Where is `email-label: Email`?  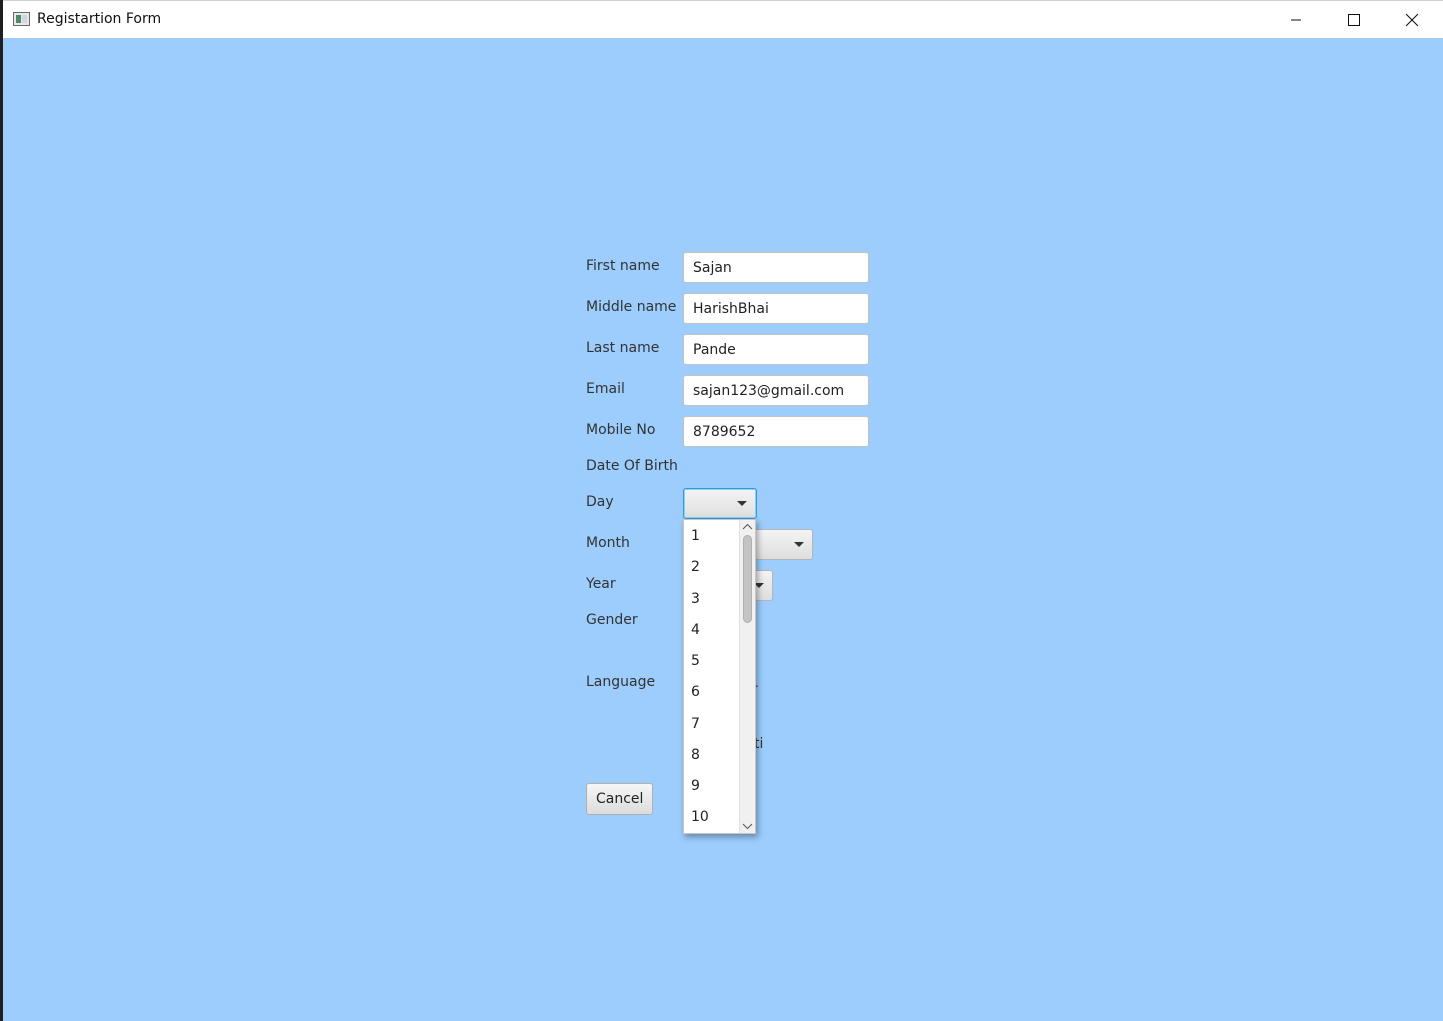 email-label: Email is located at coordinates (605, 389).